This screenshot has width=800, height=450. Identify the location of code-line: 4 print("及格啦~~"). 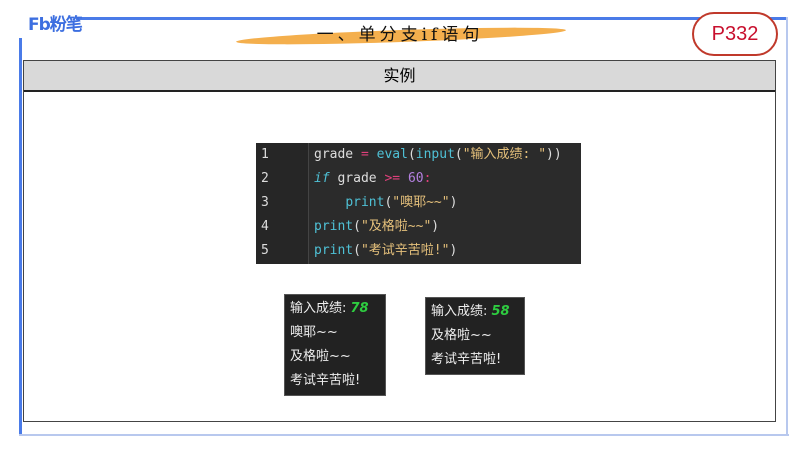
(418, 227).